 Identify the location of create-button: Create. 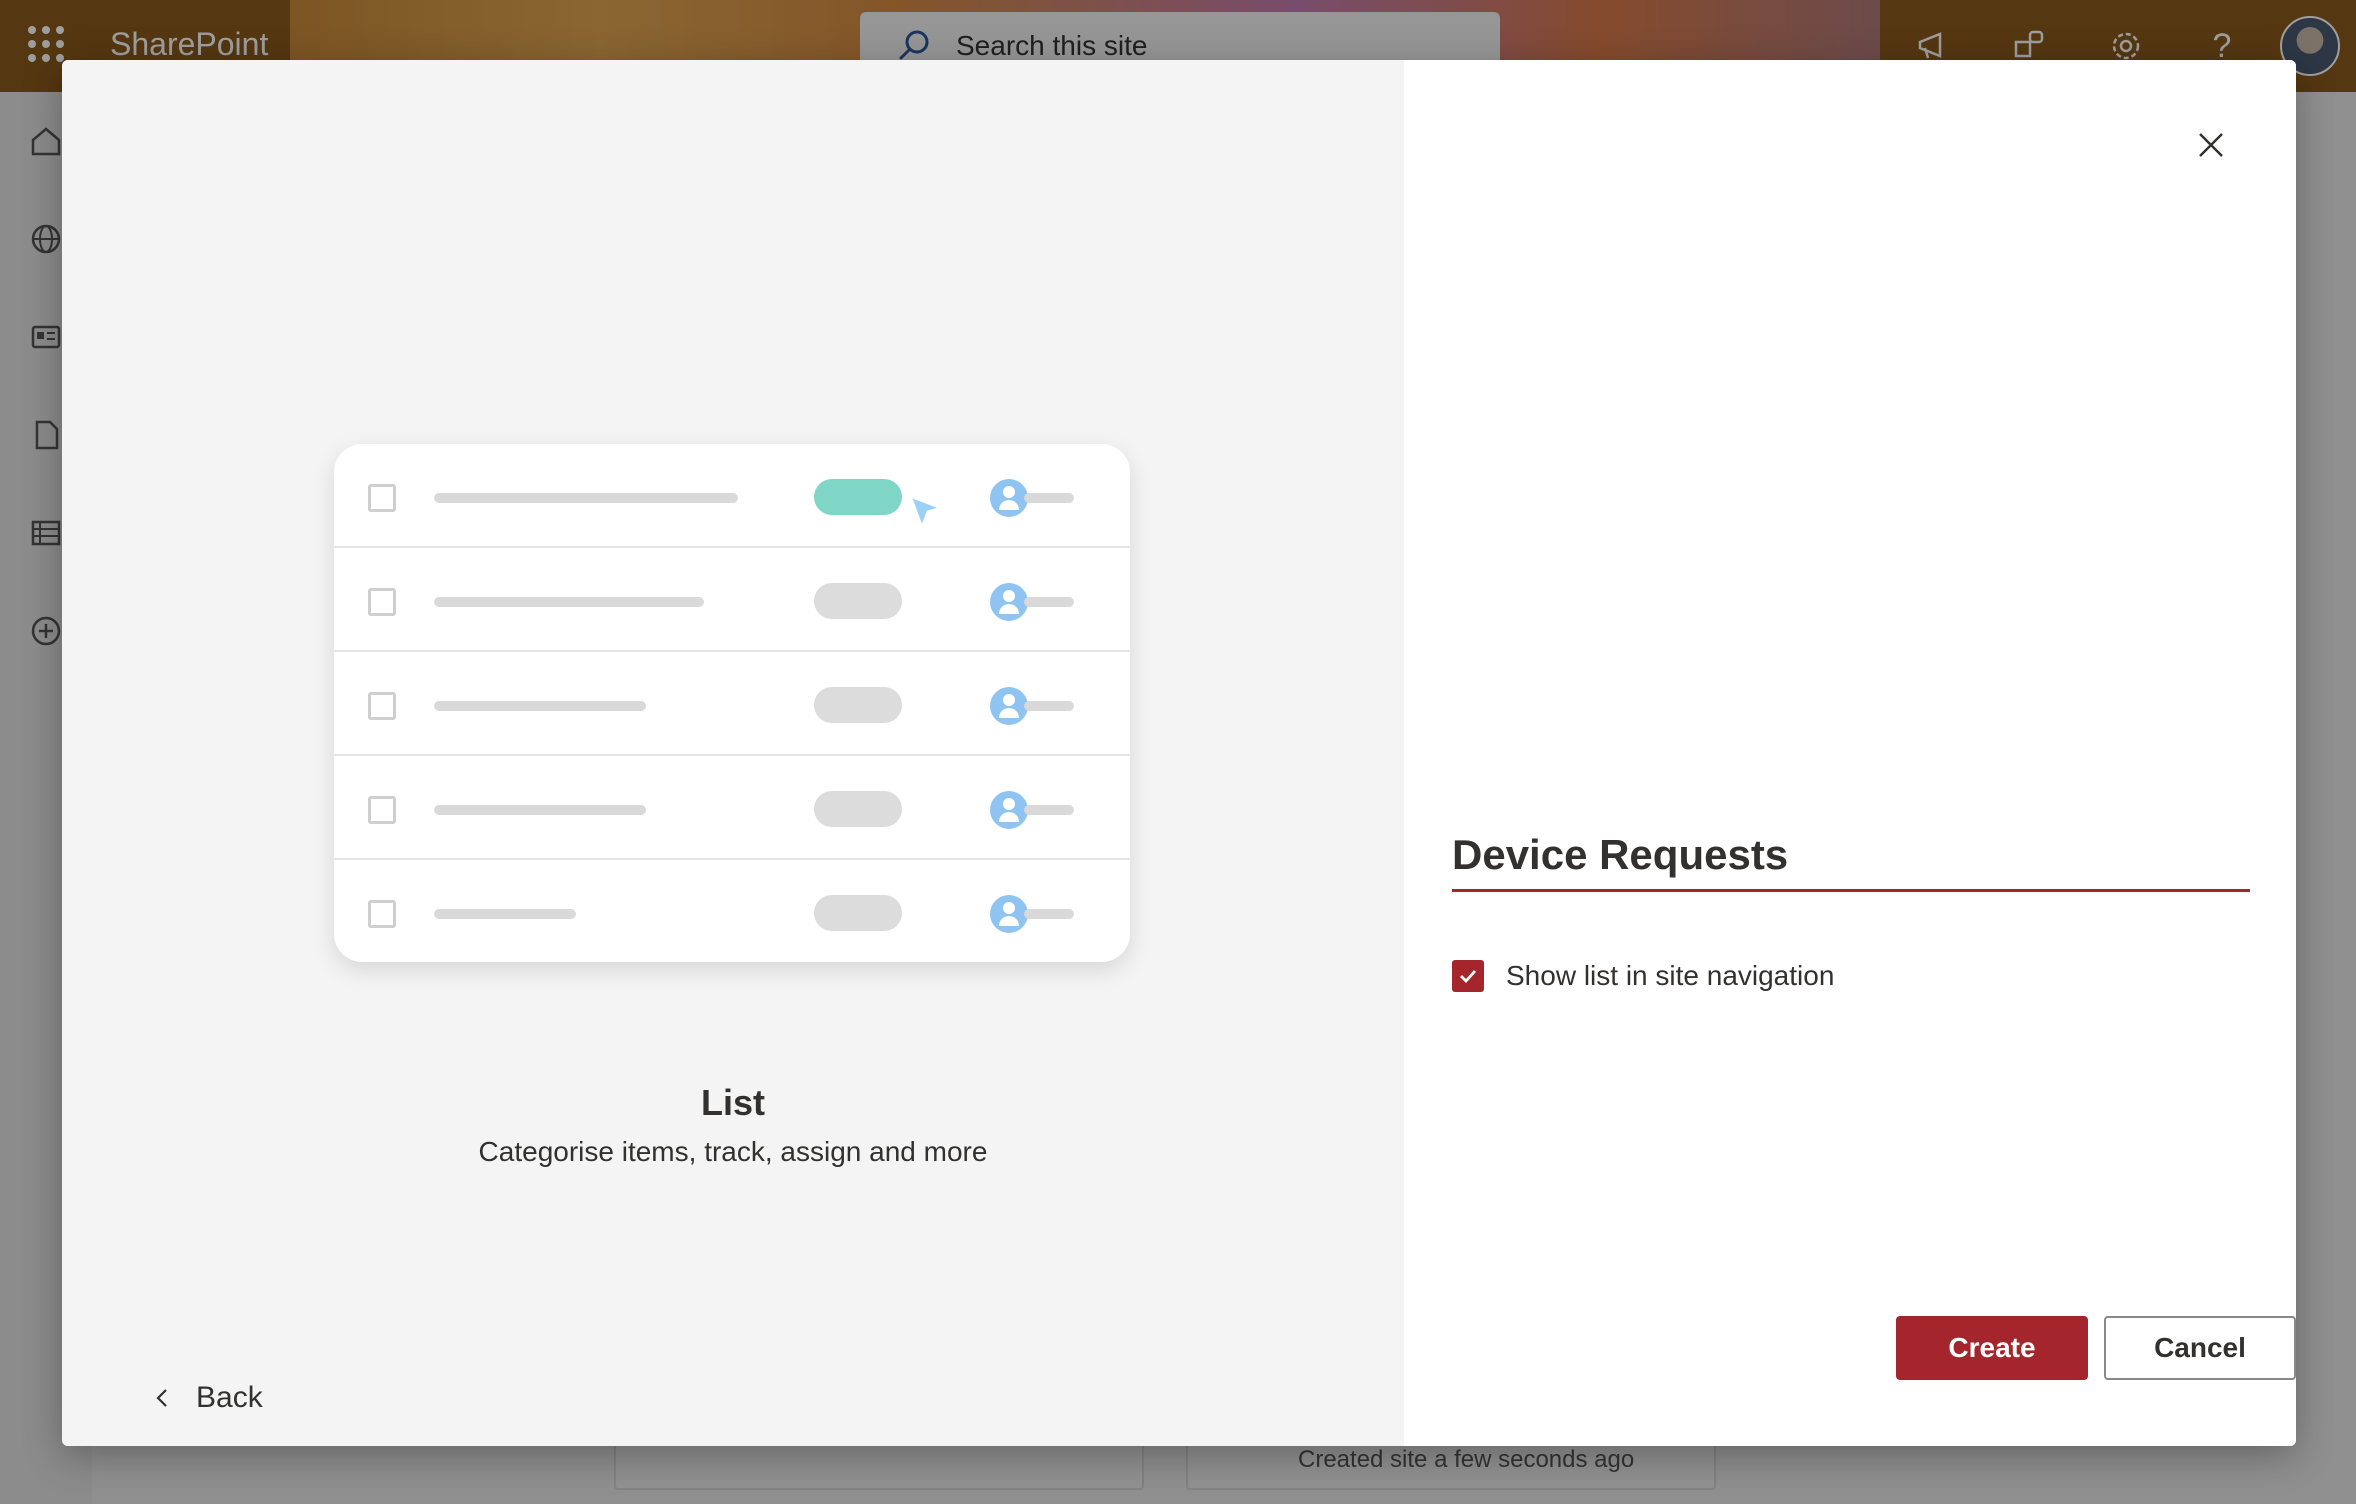
(1992, 1348).